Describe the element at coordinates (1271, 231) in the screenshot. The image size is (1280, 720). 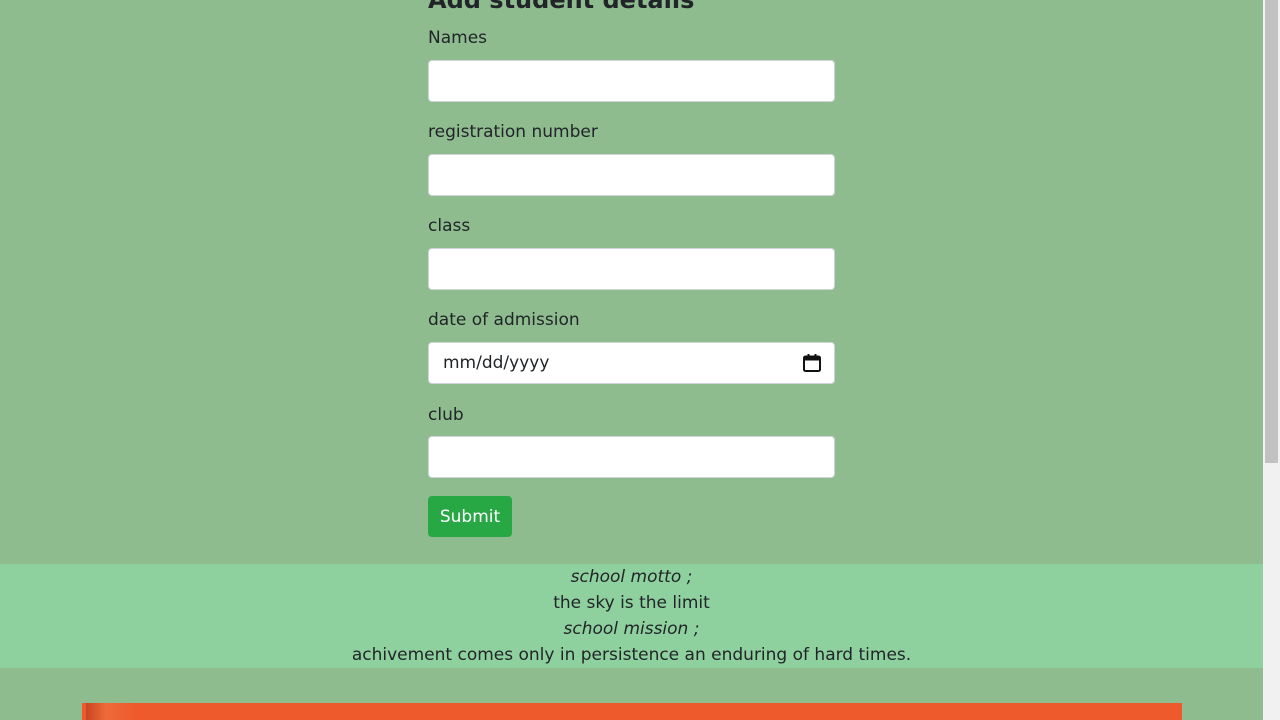
I see `scrollbar-thumb` at that location.